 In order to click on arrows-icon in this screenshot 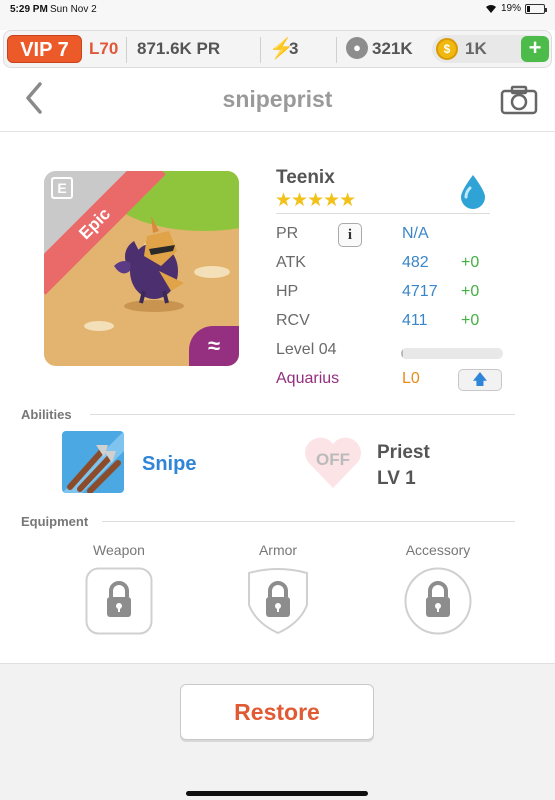, I will do `click(93, 462)`.